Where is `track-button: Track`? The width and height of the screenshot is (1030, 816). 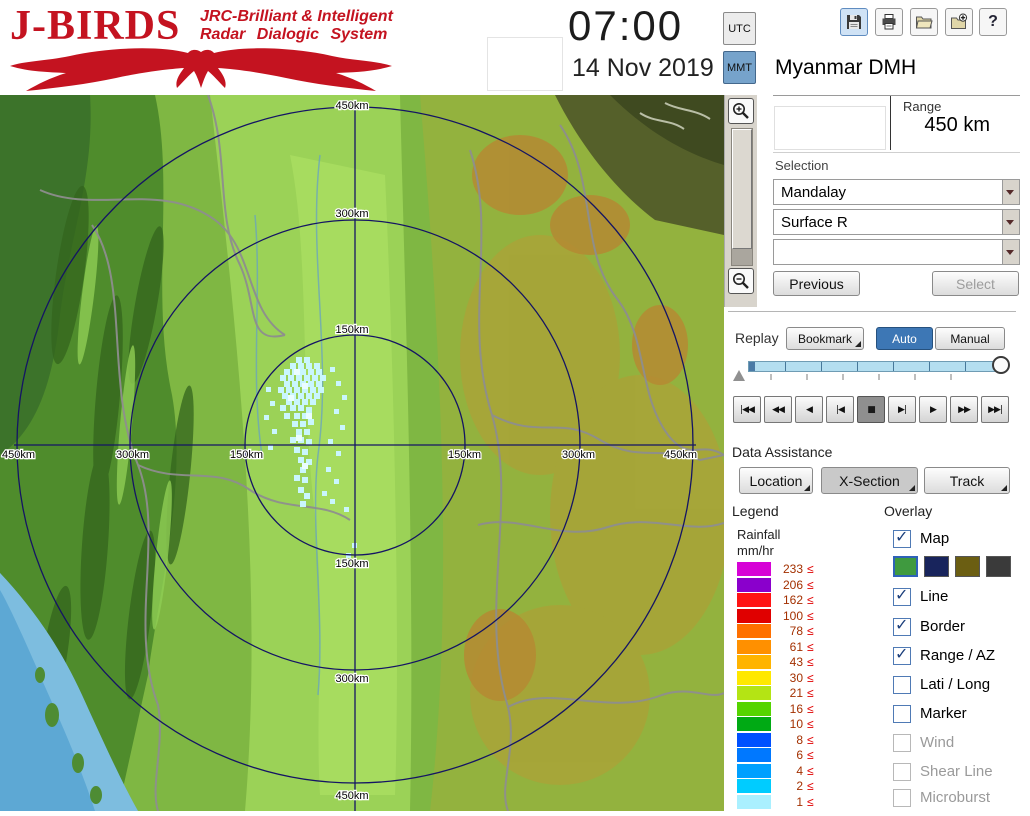
track-button: Track is located at coordinates (967, 480).